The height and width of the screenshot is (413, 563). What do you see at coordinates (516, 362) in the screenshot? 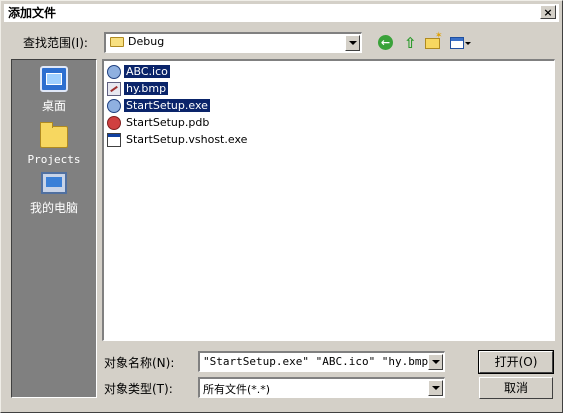
I see `open-button: 打开(O)` at bounding box center [516, 362].